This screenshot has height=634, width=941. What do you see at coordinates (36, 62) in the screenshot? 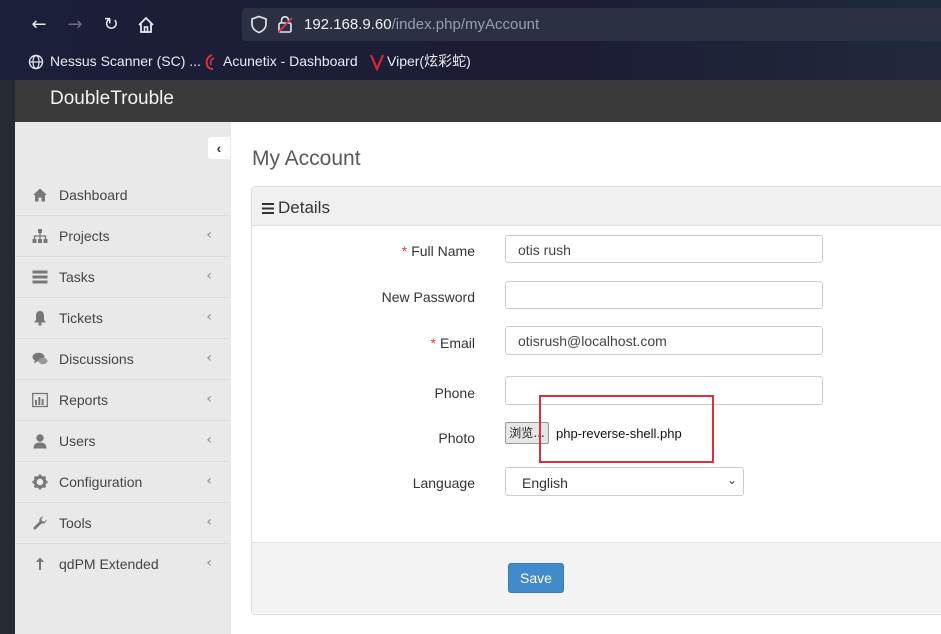
I see `globe-icon` at bounding box center [36, 62].